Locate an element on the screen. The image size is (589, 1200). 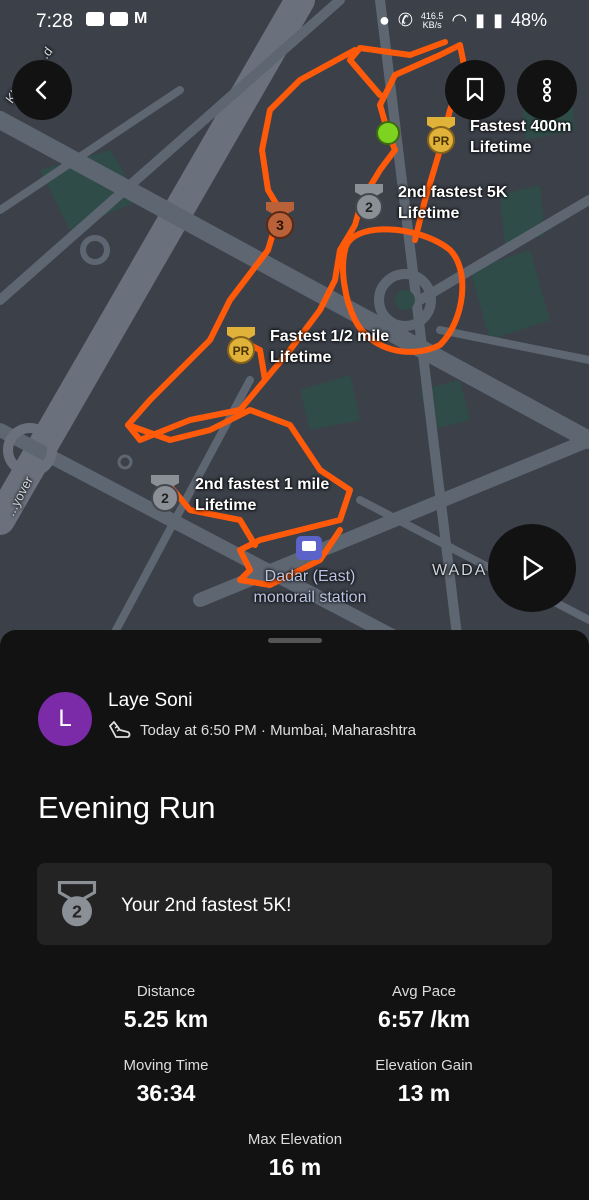
stat-elevation-gain: Elevation Gain 13 m is located at coordinates (424, 1082).